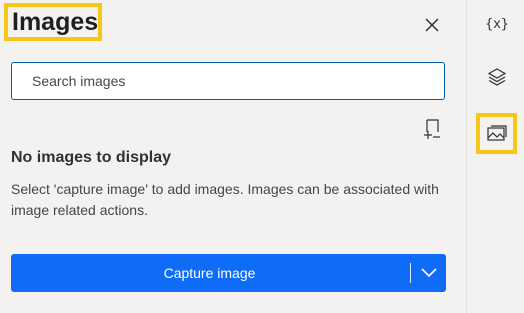  What do you see at coordinates (495, 156) in the screenshot?
I see `side-rail: {x}` at bounding box center [495, 156].